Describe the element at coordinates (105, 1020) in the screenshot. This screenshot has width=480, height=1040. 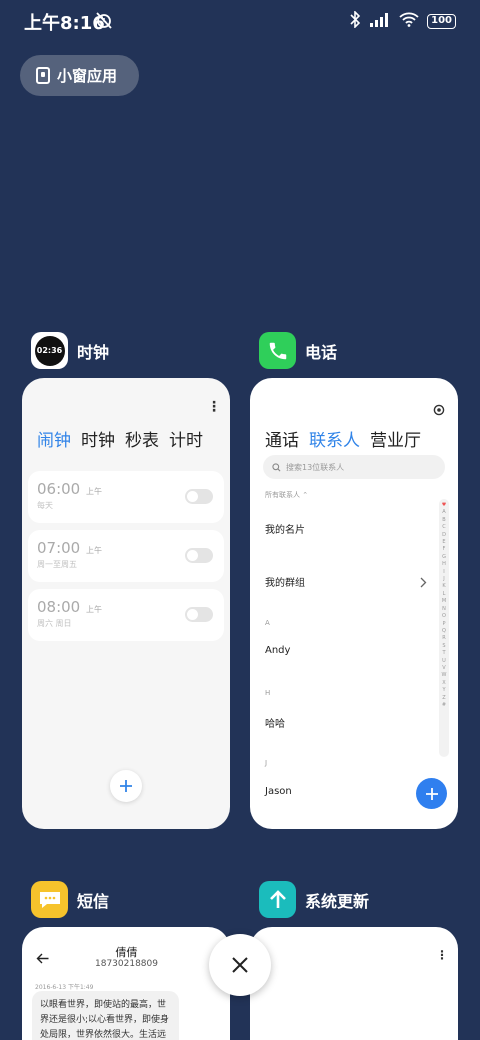
I see `message-line: 界还是很小;以心看世界，即使身` at that location.